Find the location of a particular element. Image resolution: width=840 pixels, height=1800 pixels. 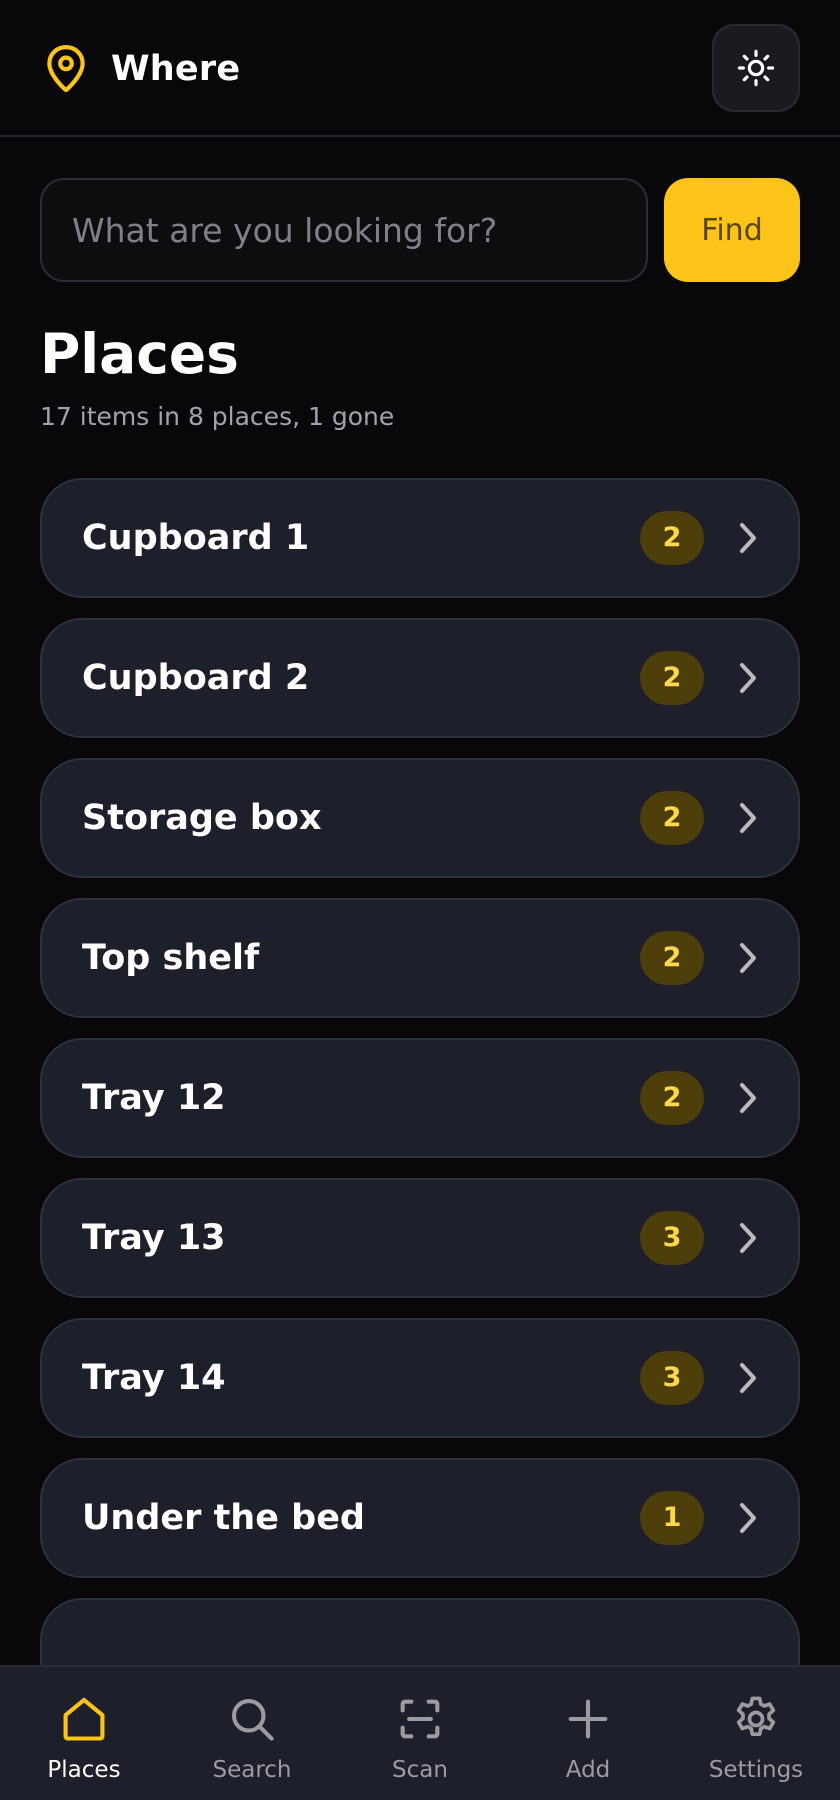

place-row: Storage box 2 is located at coordinates (420, 818).